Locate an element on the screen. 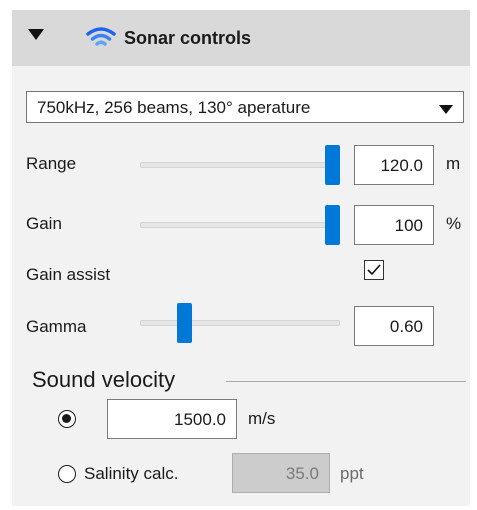  sound-velocity-value: 1500.0 is located at coordinates (200, 419).